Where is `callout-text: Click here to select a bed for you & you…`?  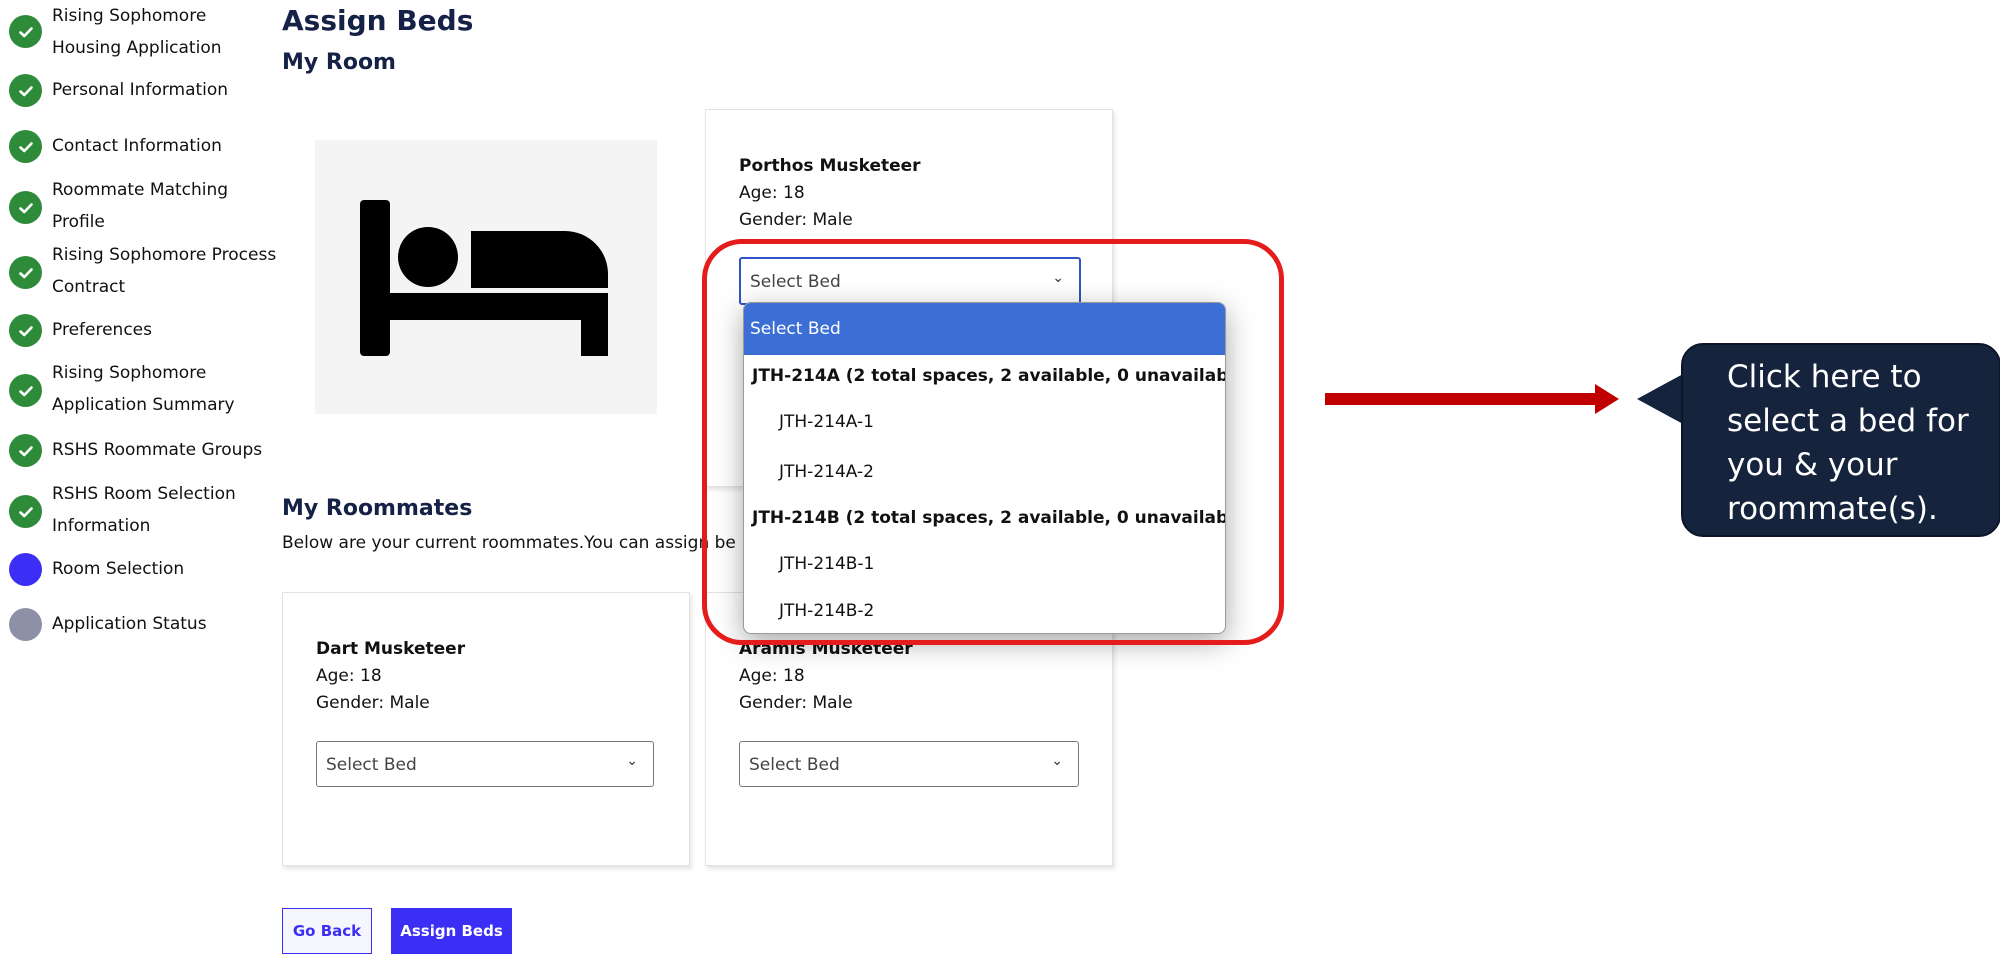
callout-text: Click here to select a bed for you & you… is located at coordinates (1848, 443).